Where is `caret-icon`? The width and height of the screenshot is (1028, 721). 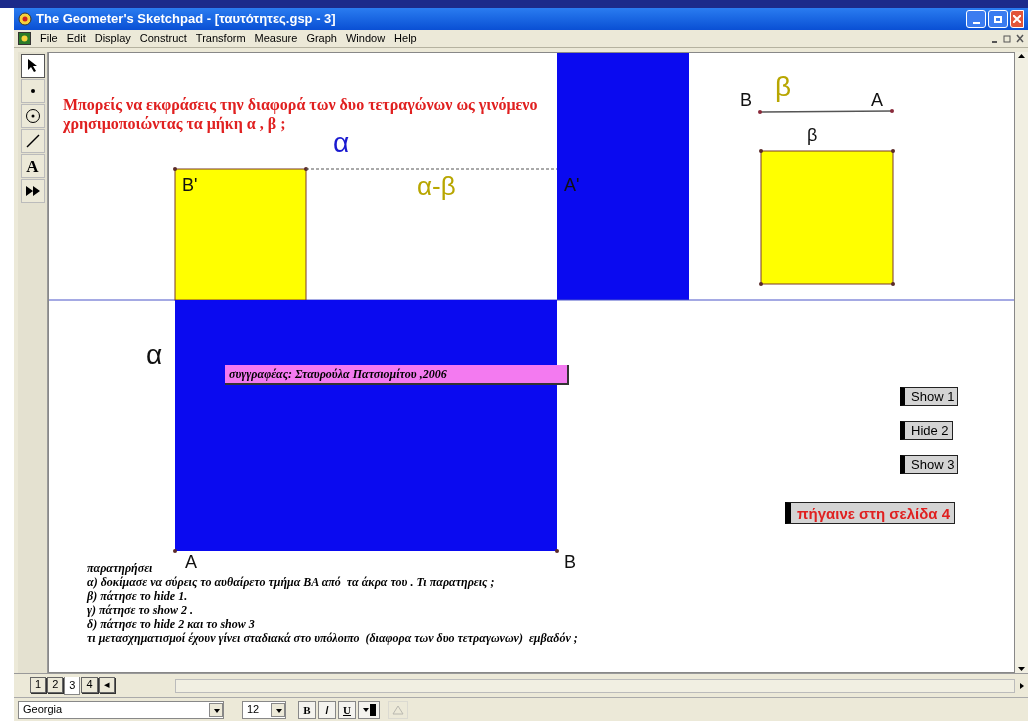 caret-icon is located at coordinates (365, 709).